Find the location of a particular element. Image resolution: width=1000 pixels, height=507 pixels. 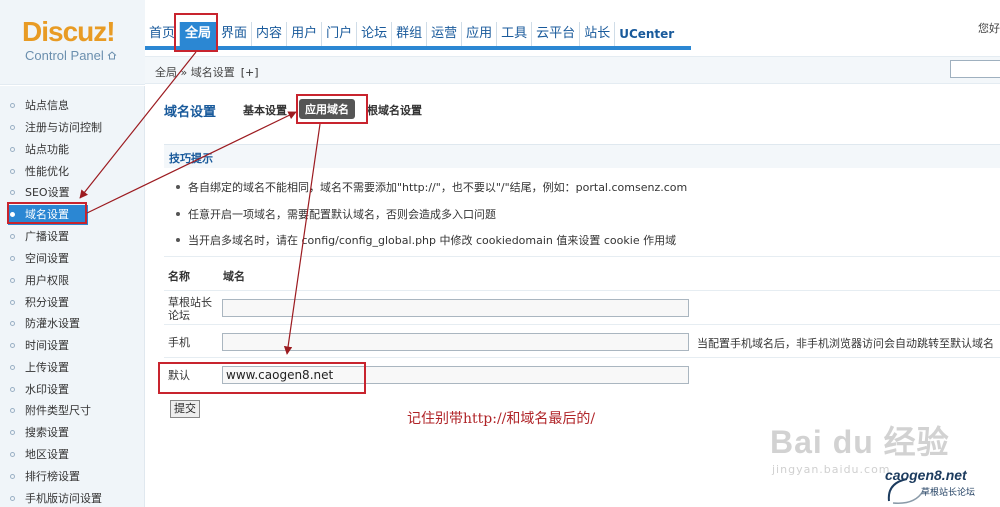

default-domain-input is located at coordinates (455, 375).